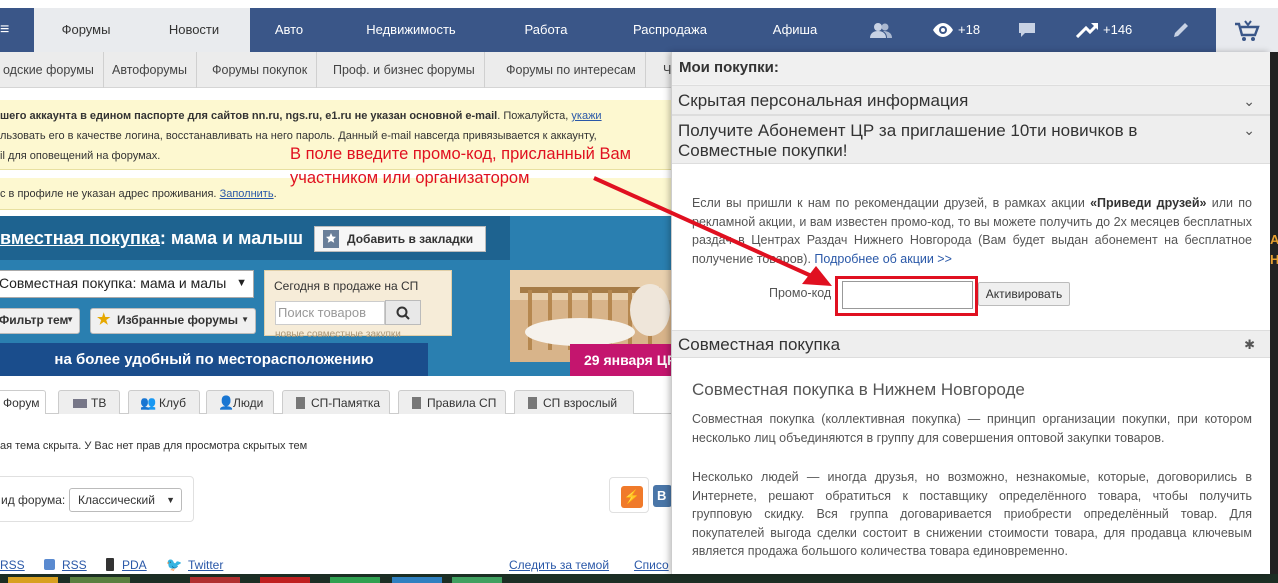 This screenshot has height=583, width=1278. I want to click on gear-icon: ✱, so click(1249, 344).